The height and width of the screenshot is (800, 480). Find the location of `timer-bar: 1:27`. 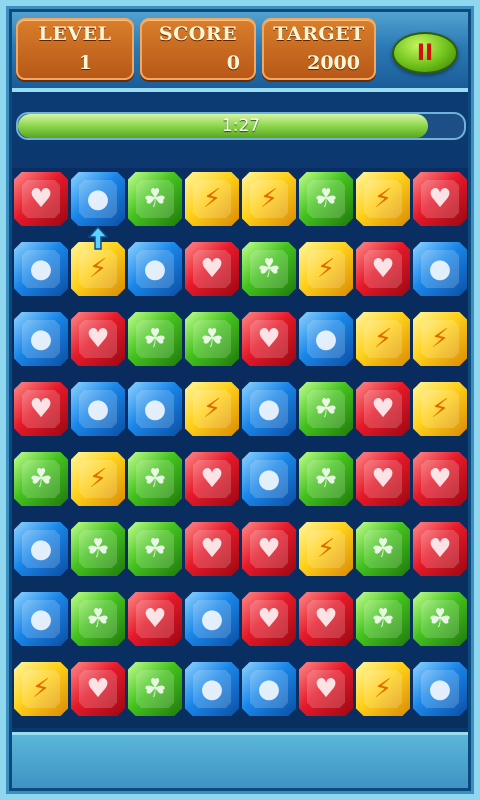

timer-bar: 1:27 is located at coordinates (241, 126).